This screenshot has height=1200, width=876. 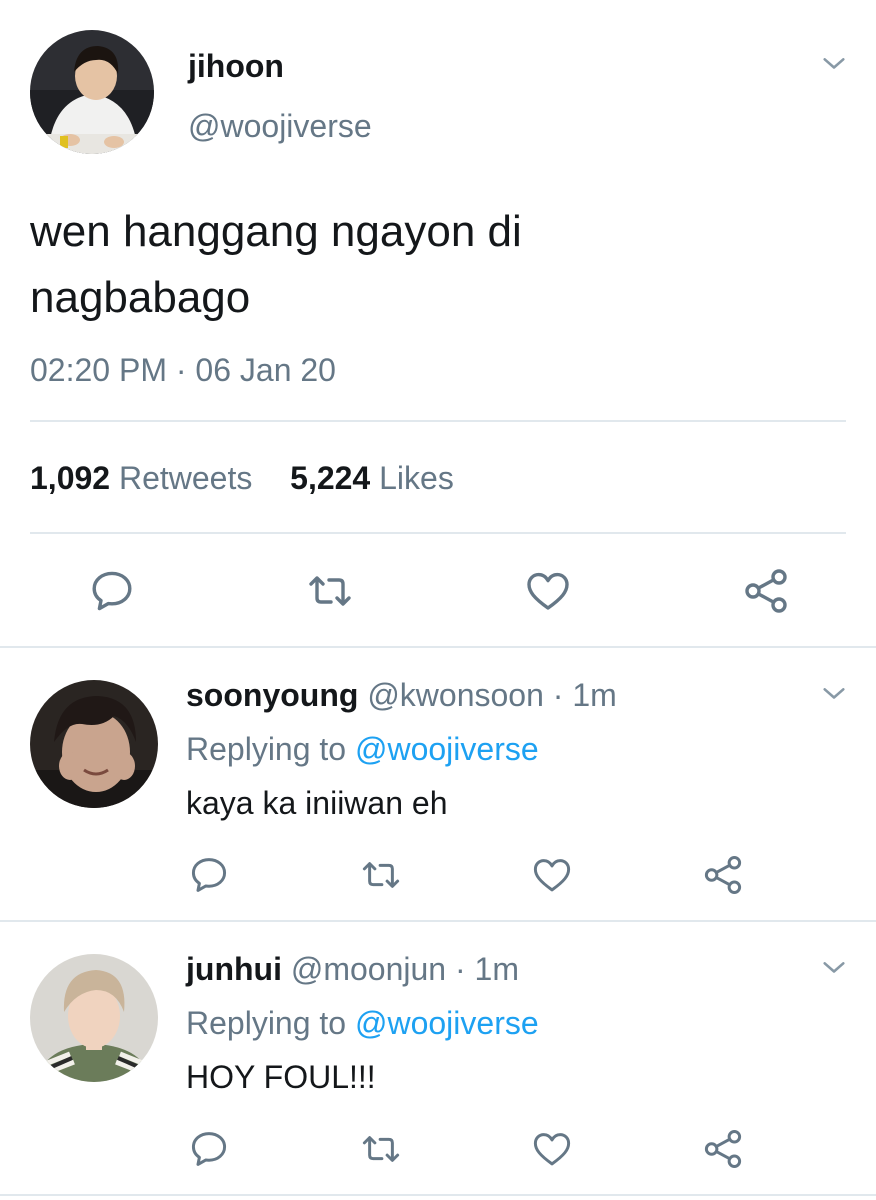 What do you see at coordinates (372, 478) in the screenshot?
I see `likes-stat: 5,224 Likes` at bounding box center [372, 478].